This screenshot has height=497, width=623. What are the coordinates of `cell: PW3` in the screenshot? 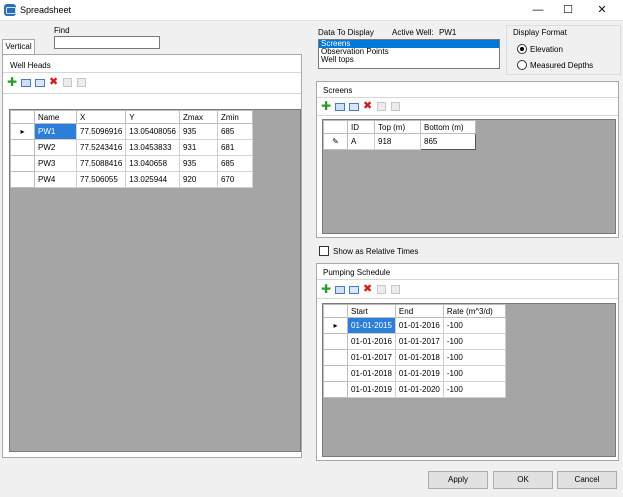 It's located at (55, 163).